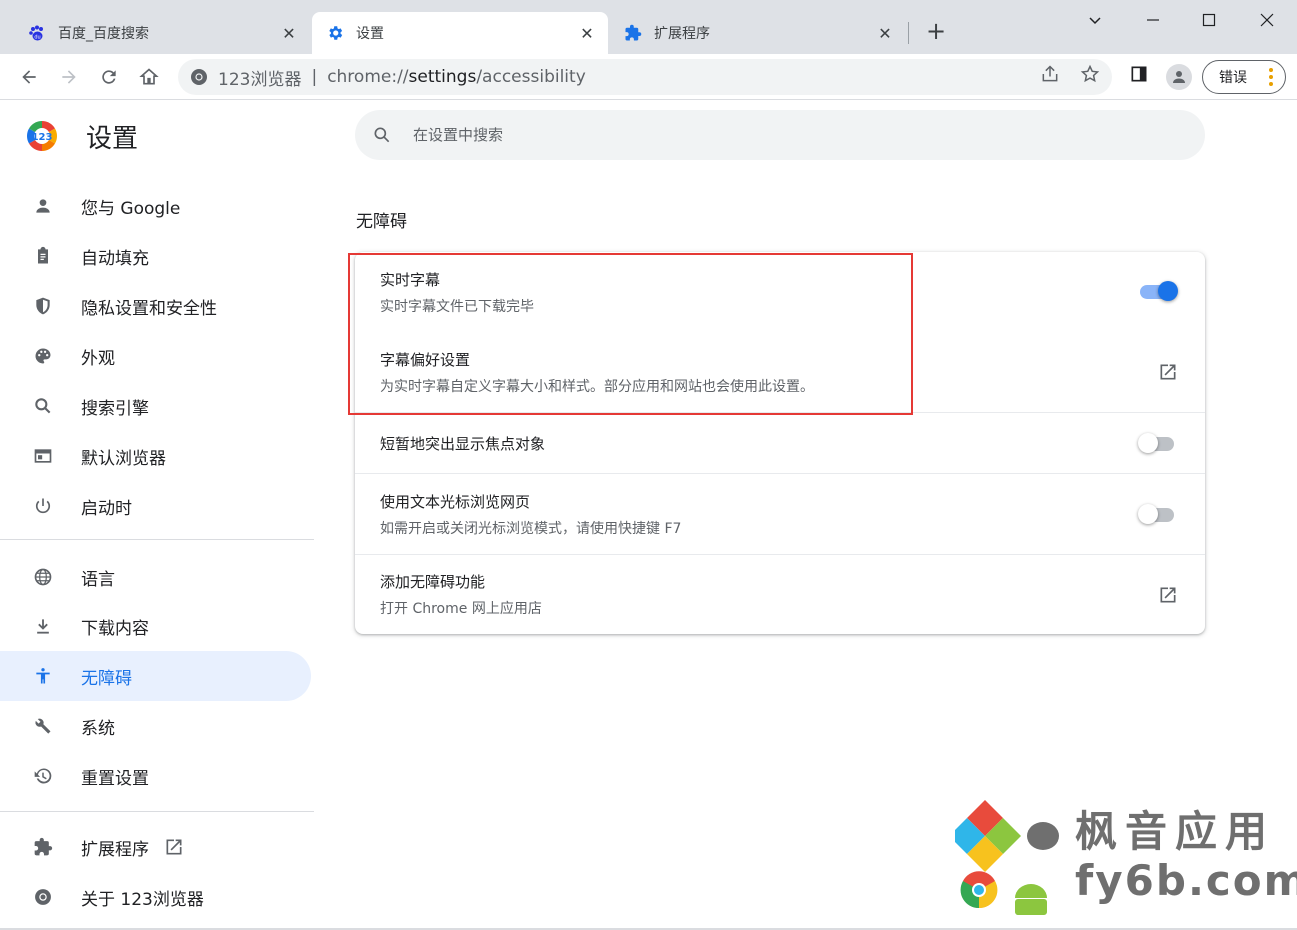  What do you see at coordinates (115, 849) in the screenshot?
I see `sidebar-item-label: 扩展程序` at bounding box center [115, 849].